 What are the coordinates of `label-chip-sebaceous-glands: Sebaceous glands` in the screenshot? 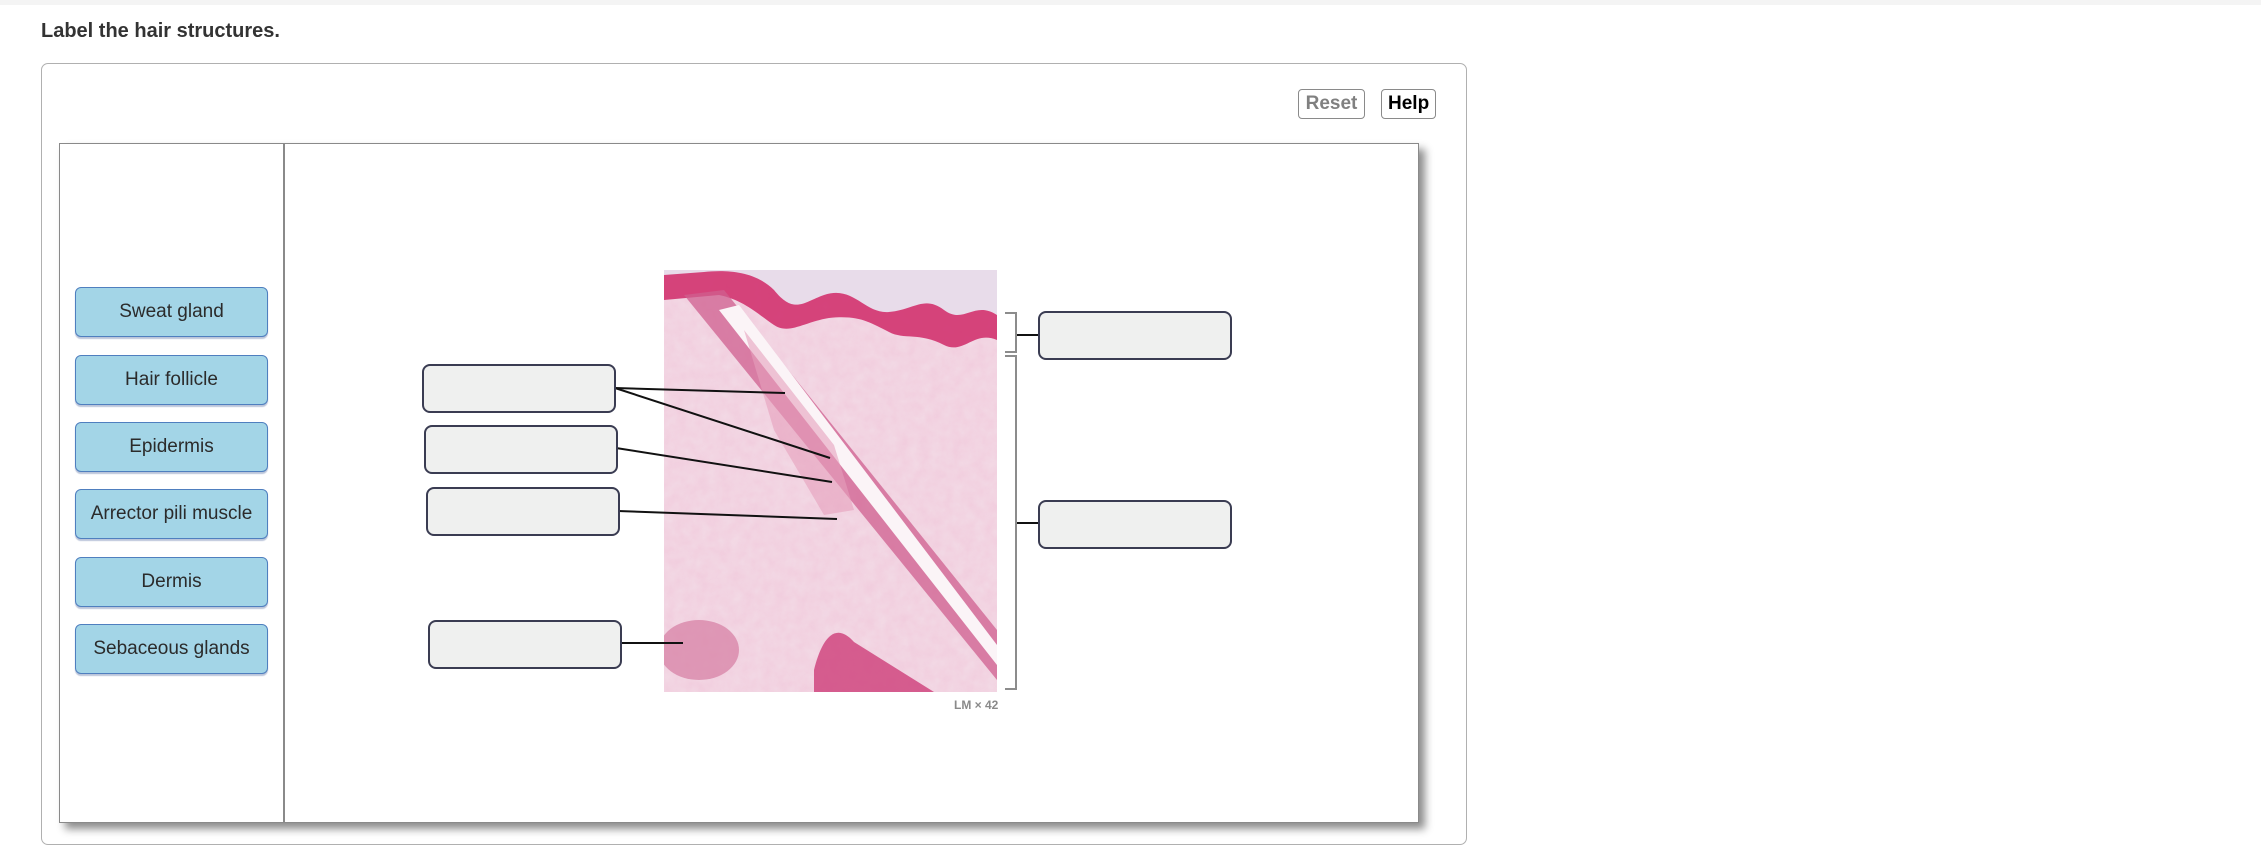 It's located at (171, 649).